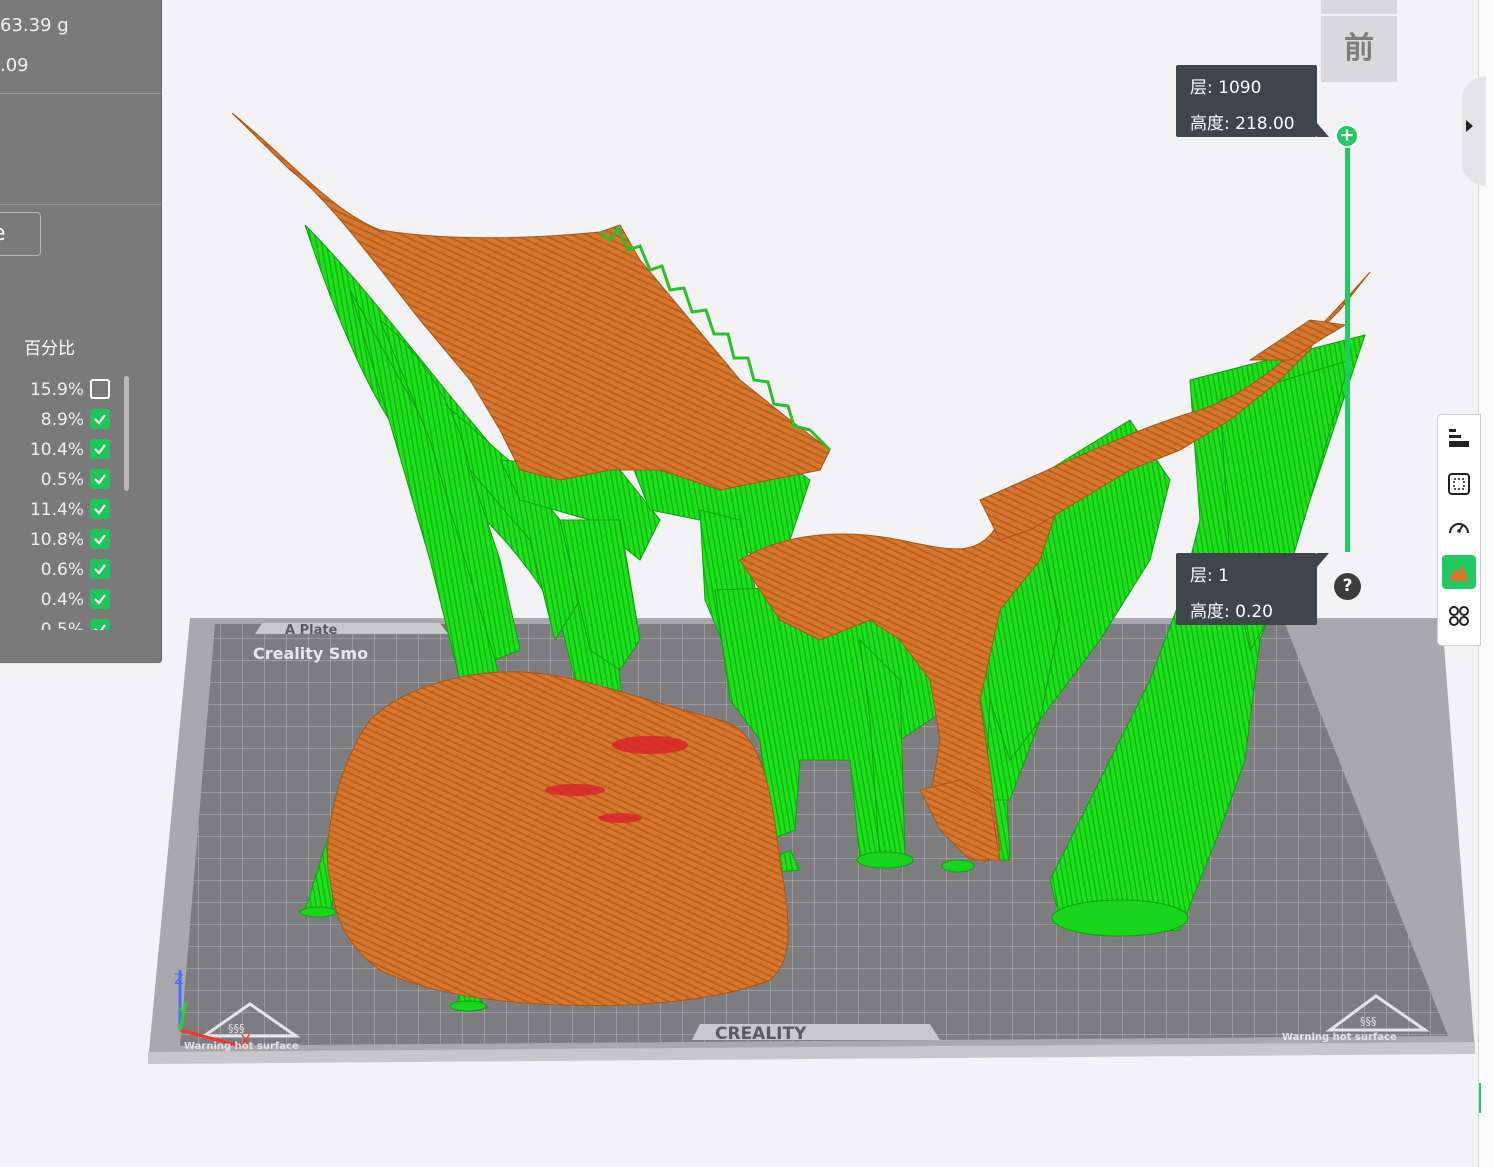 Image resolution: width=1494 pixels, height=1167 pixels. I want to click on filament-weight: 63.39 g, so click(34, 25).